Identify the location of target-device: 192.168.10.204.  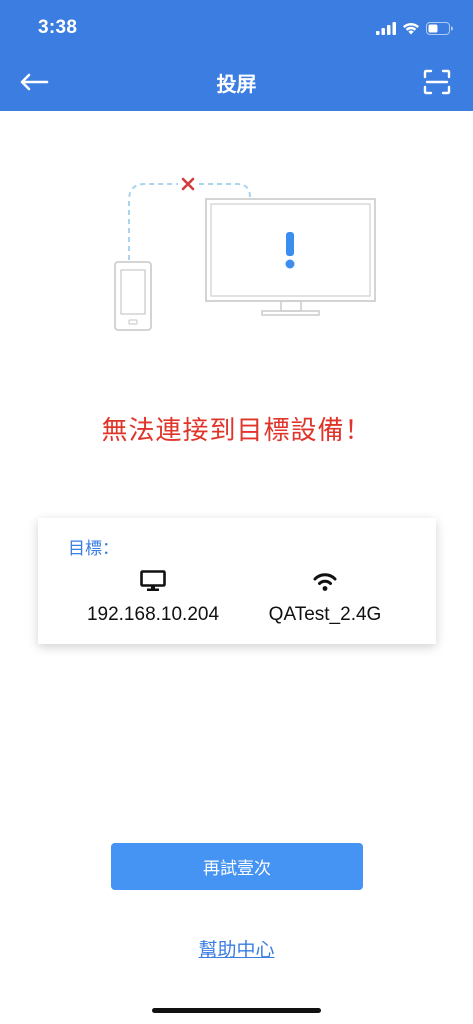
(153, 597).